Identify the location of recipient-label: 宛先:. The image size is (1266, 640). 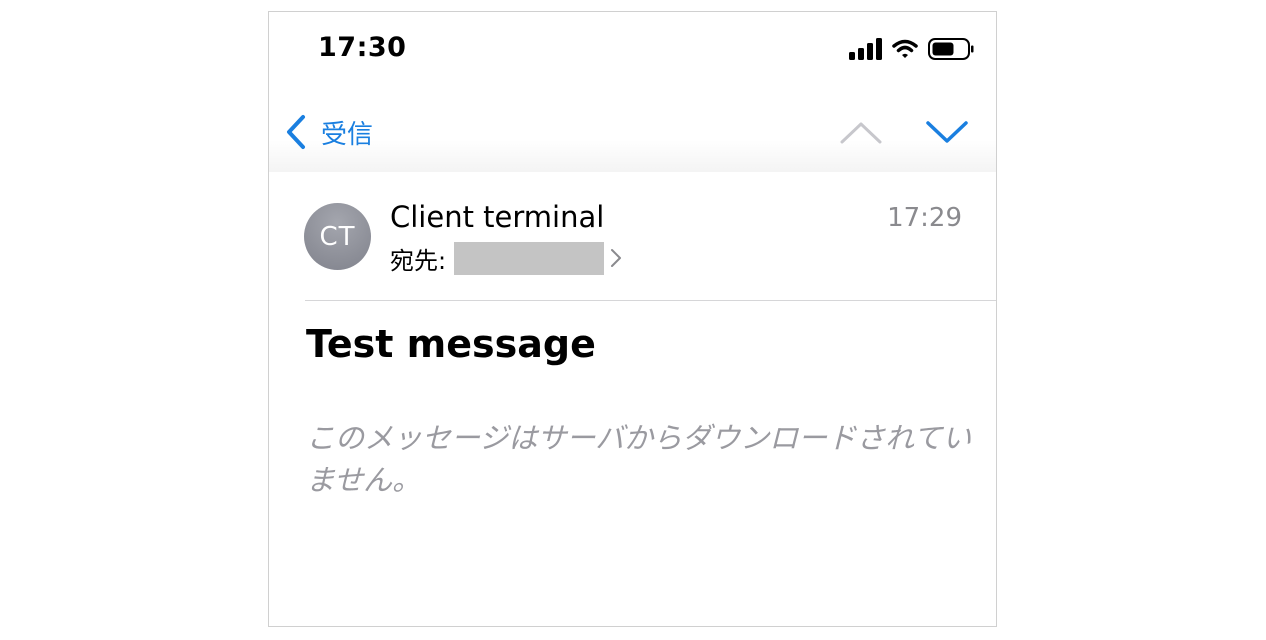
(418, 260).